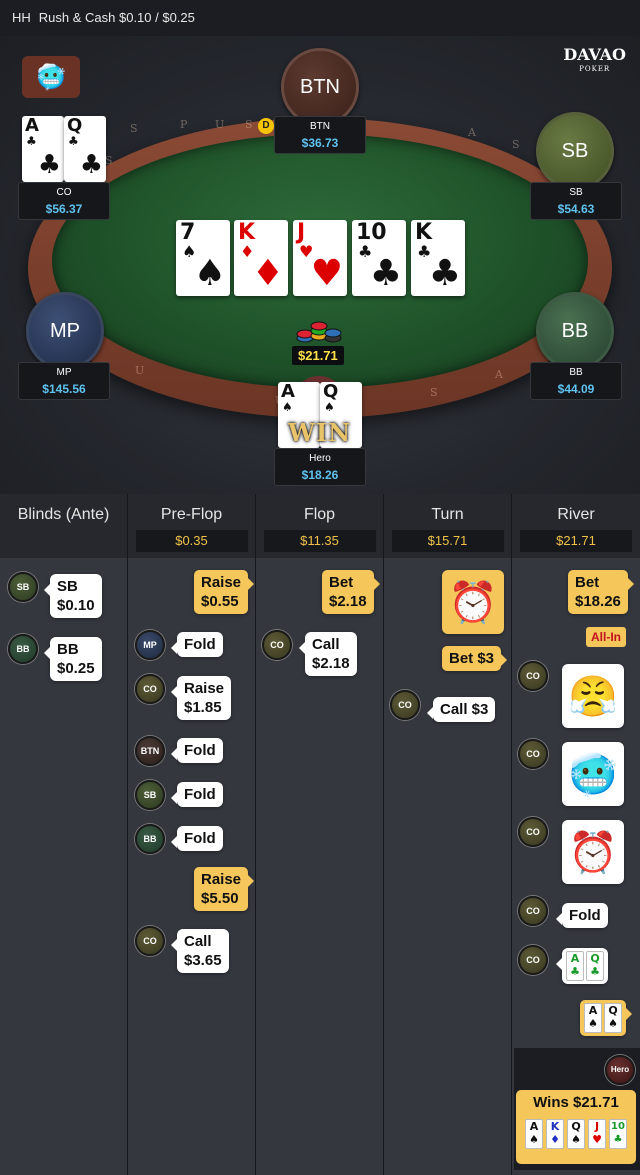  What do you see at coordinates (618, 1134) in the screenshot?
I see `mini-card: 10 ♣` at bounding box center [618, 1134].